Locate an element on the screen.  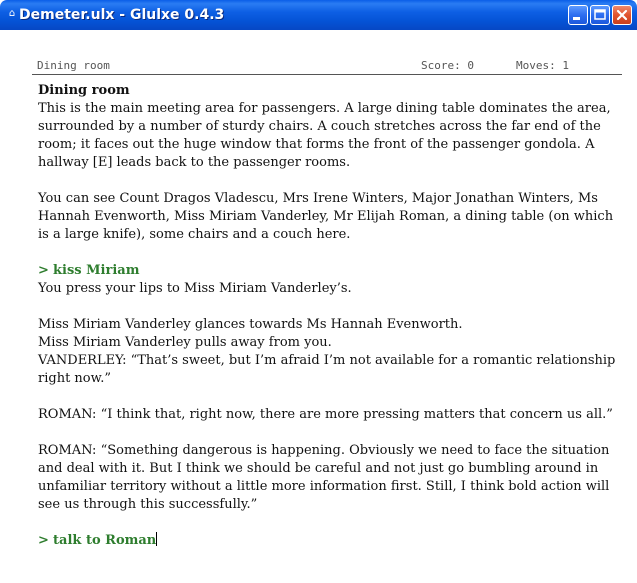
status-line: Dining room Score: 0 Moves: 1 is located at coordinates (327, 66).